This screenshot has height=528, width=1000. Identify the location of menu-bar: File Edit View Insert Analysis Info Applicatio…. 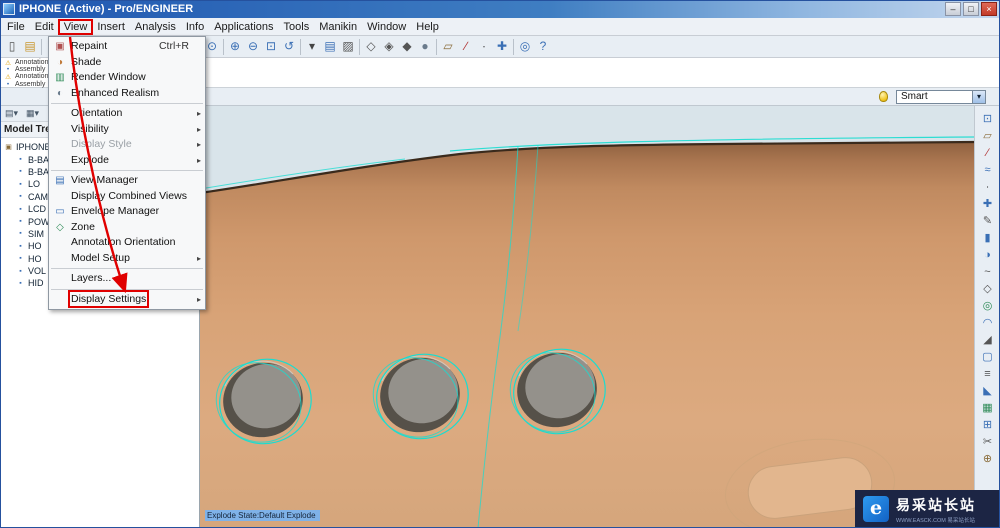
(500, 27).